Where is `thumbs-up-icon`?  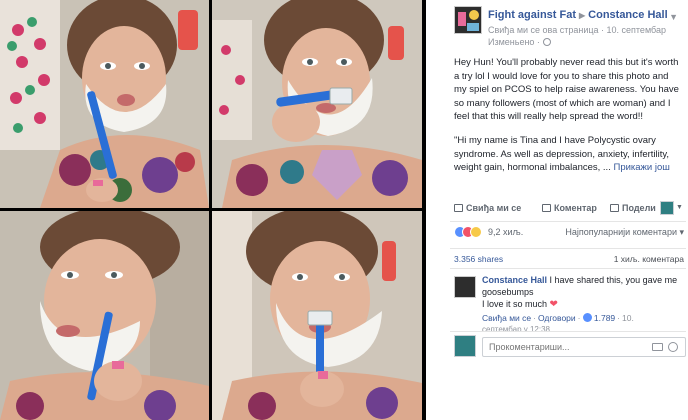
thumbs-up-icon is located at coordinates (458, 208).